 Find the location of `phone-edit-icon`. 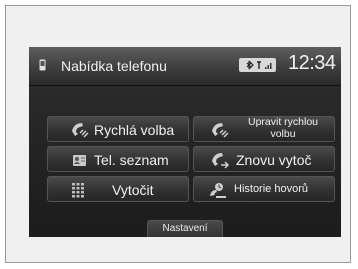

phone-edit-icon is located at coordinates (220, 130).